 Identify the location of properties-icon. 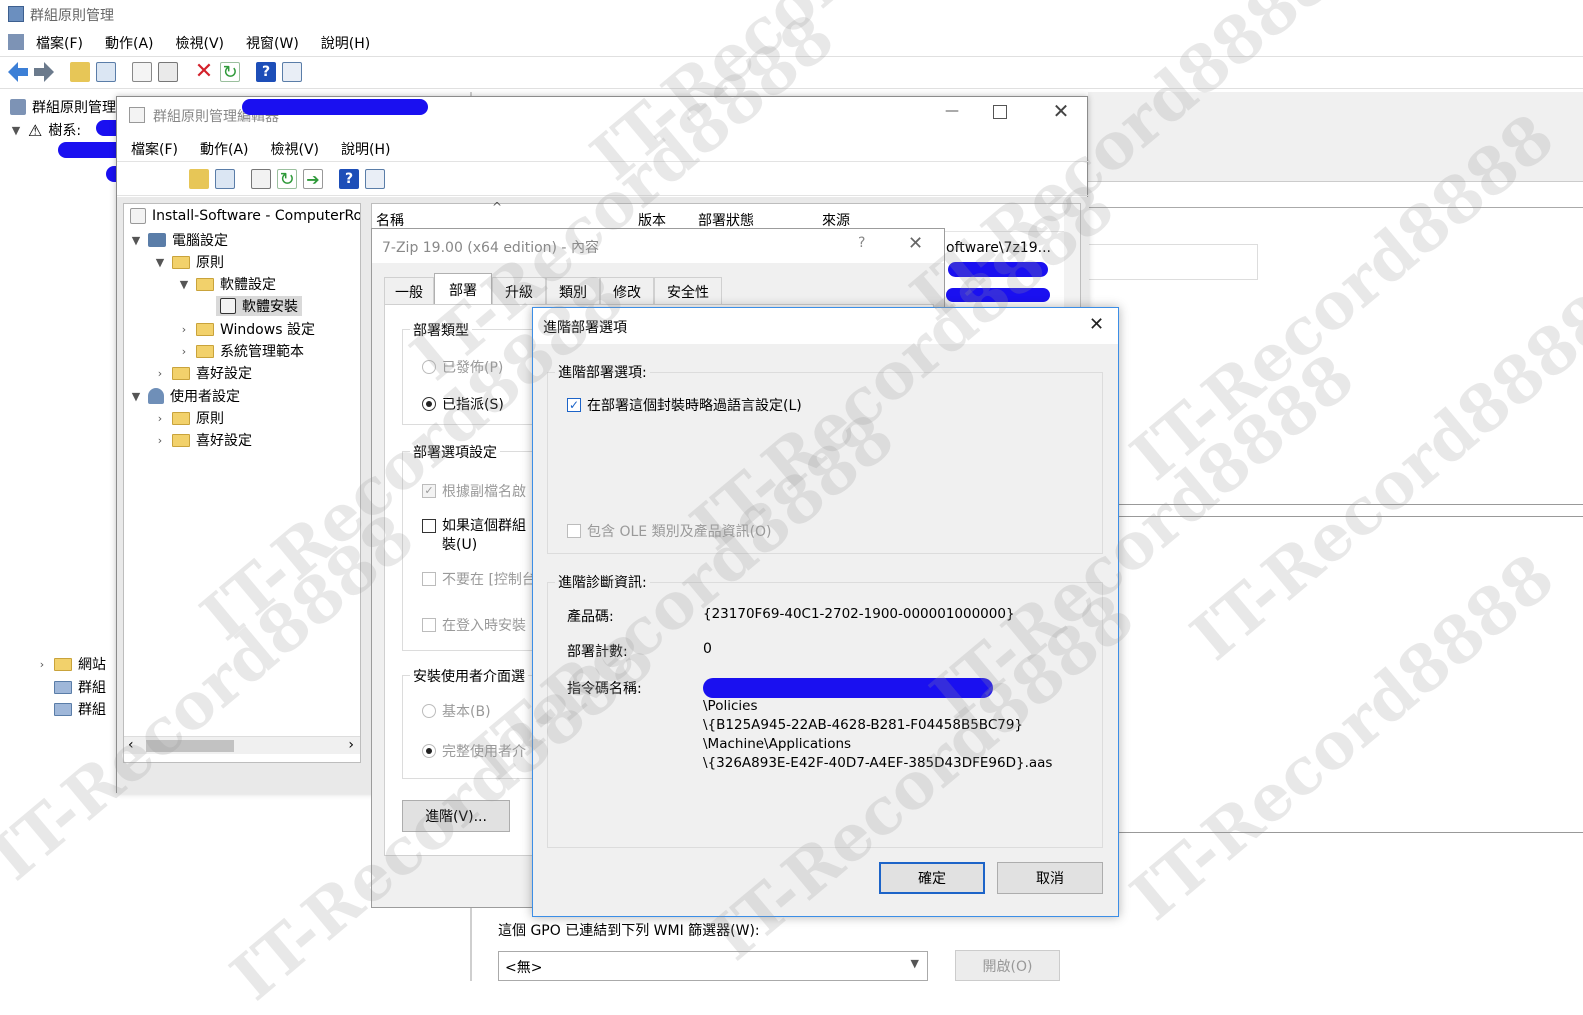
(261, 179).